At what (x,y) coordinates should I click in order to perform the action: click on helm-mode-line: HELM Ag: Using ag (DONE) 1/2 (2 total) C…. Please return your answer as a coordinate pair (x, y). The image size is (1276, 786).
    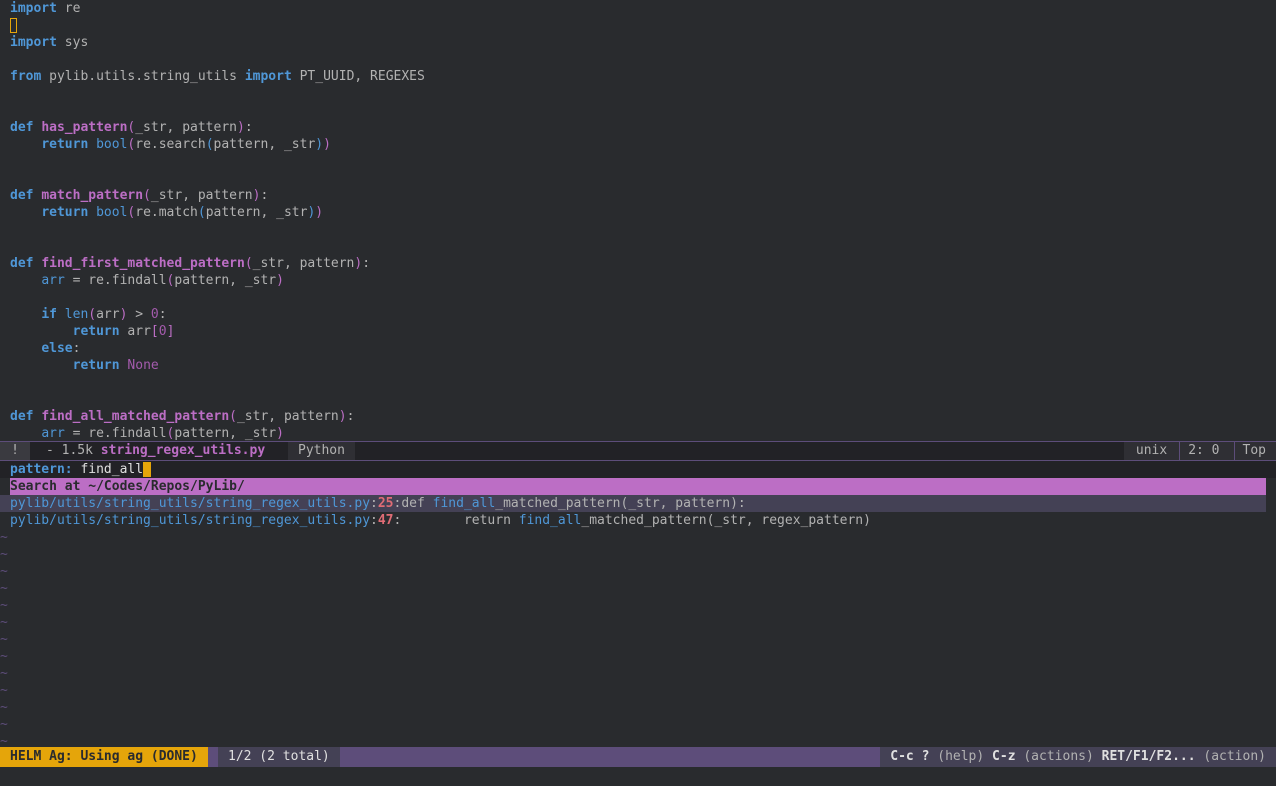
    Looking at the image, I should click on (638, 757).